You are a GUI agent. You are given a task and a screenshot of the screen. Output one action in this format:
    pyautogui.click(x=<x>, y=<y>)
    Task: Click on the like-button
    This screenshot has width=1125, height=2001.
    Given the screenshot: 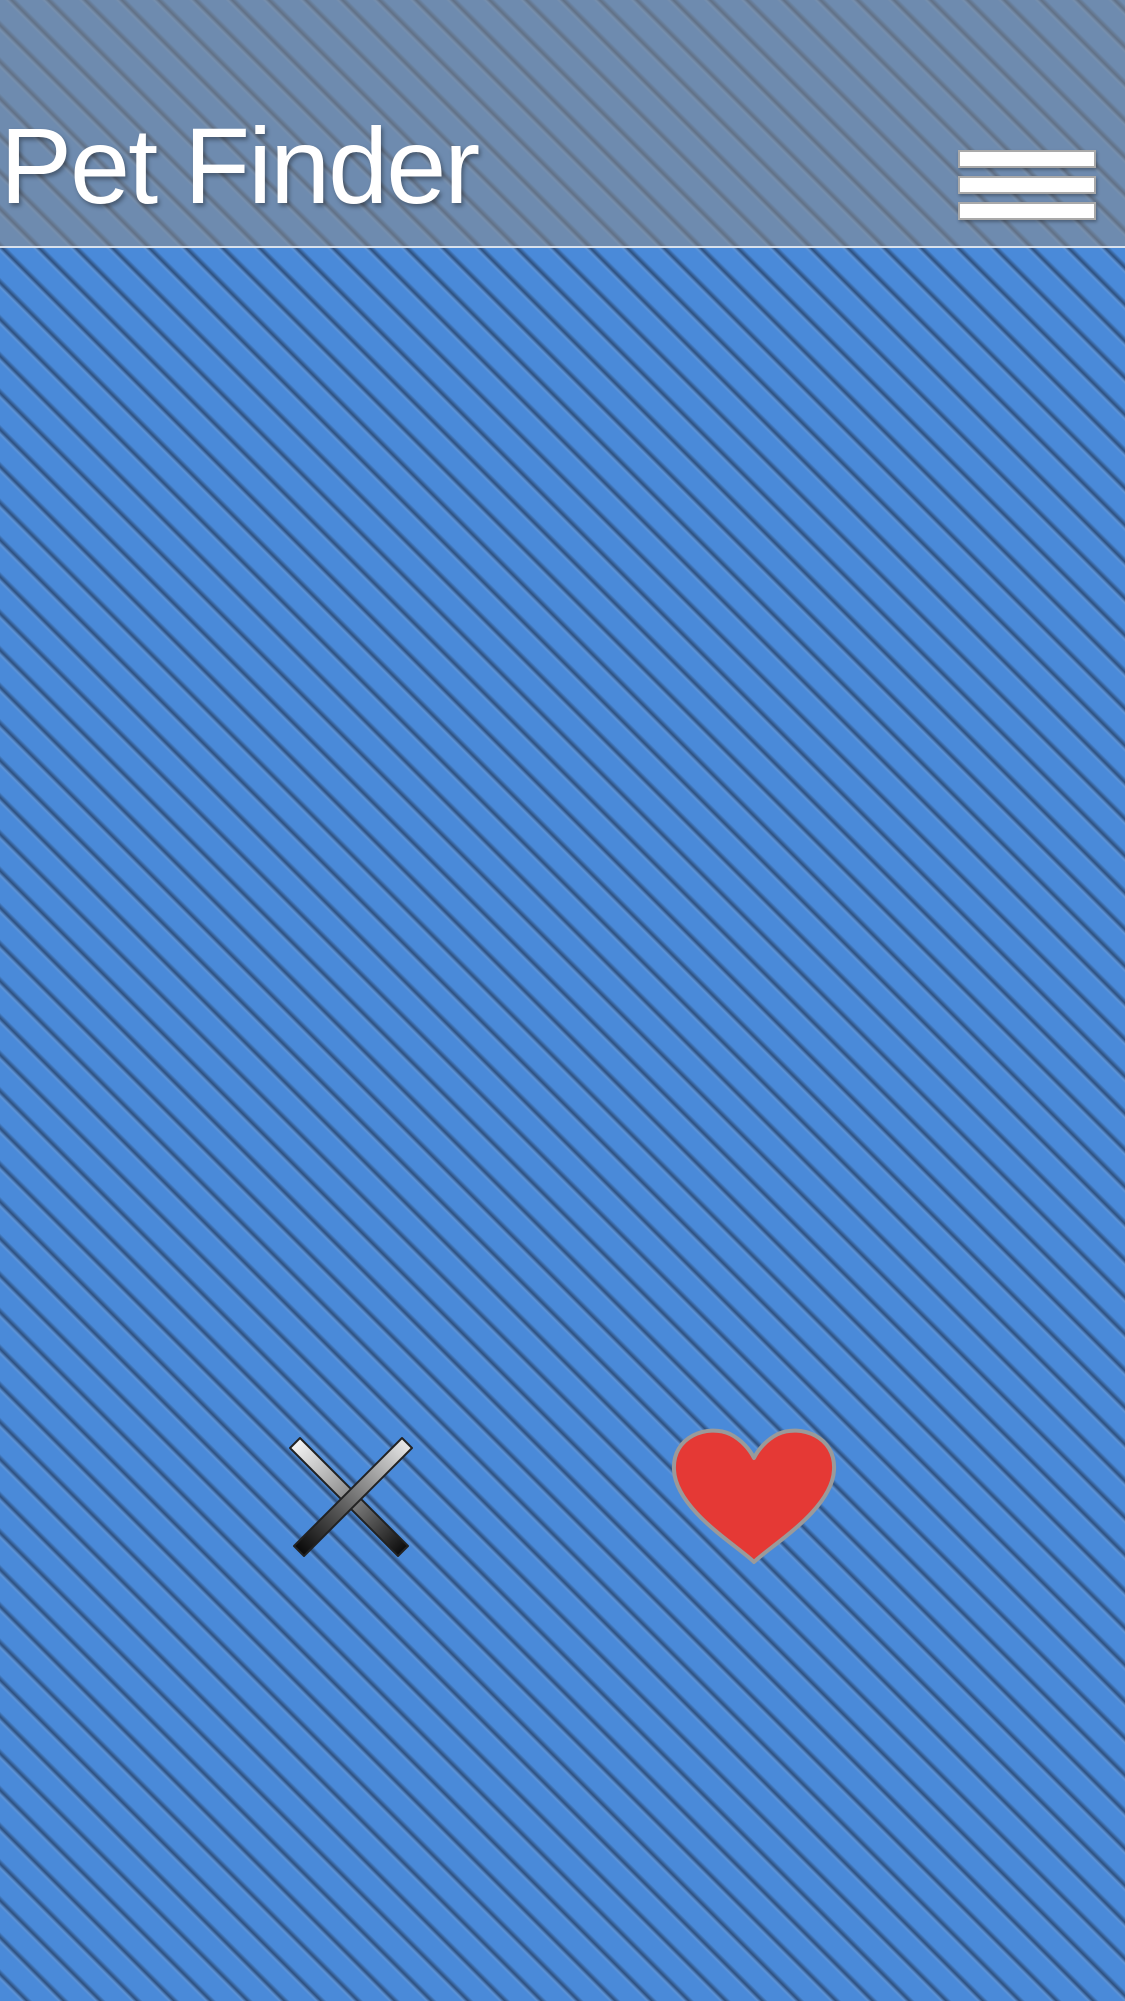 What is the action you would take?
    pyautogui.click(x=754, y=1497)
    